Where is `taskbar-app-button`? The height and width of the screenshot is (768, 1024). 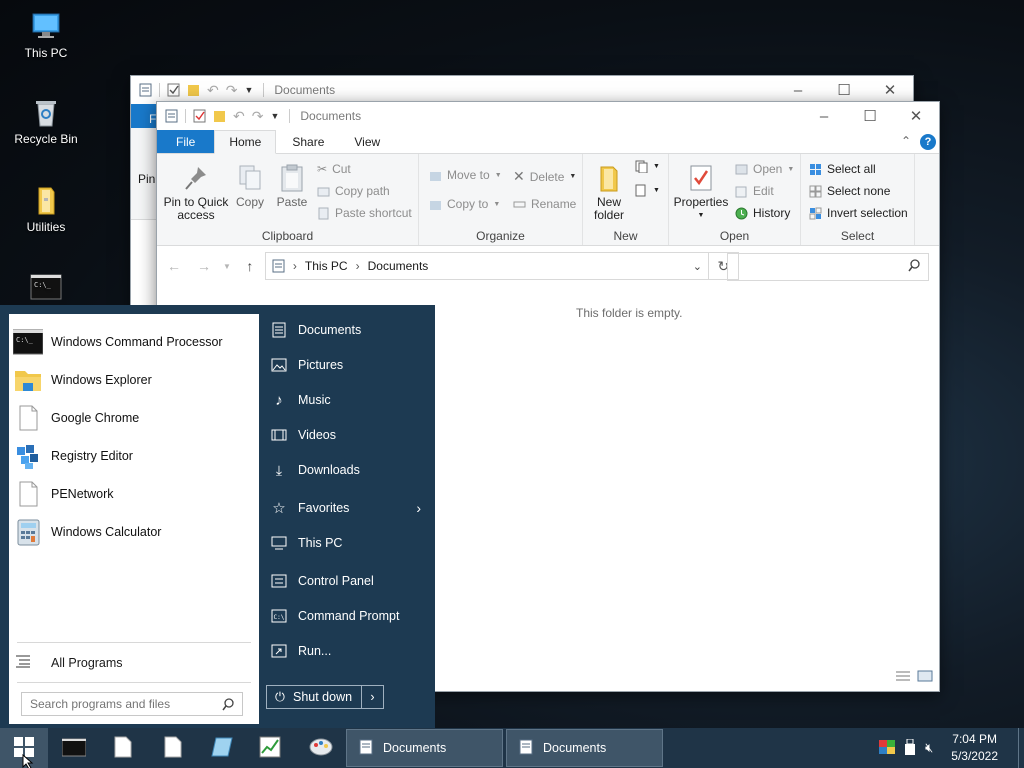 taskbar-app-button is located at coordinates (222, 748).